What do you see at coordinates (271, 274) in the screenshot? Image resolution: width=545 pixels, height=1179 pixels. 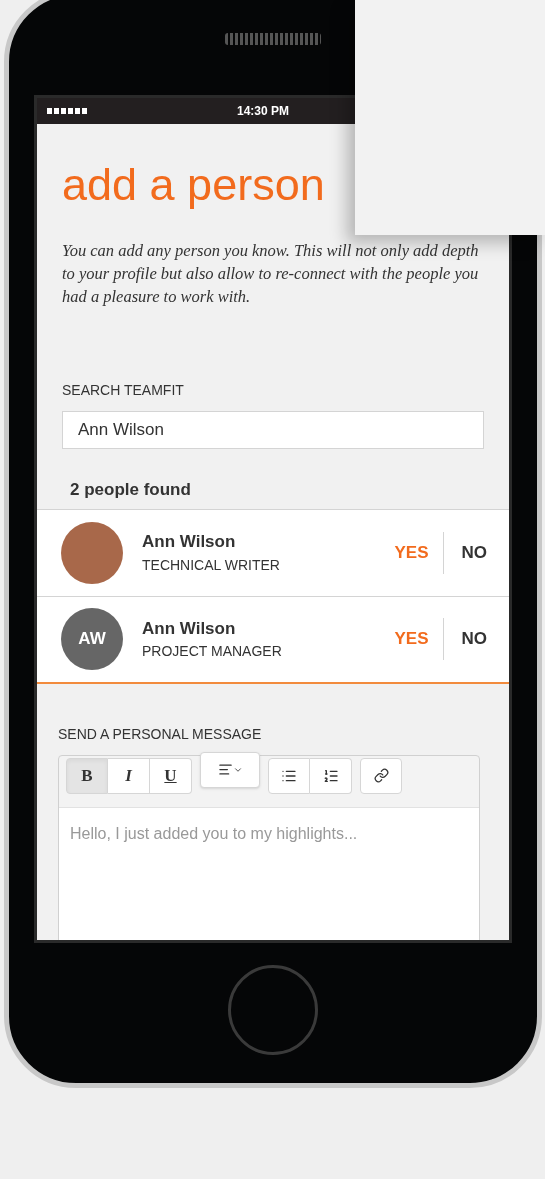 I see `description-text: You can add any person you know. This will not only add depth to your profile but also allow to re-connect with the people you had a pleasure to work with.` at bounding box center [271, 274].